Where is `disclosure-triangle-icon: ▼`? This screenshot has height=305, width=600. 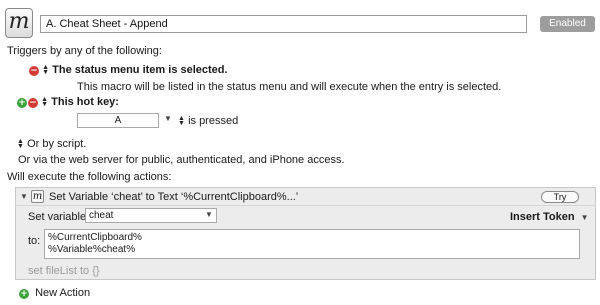 disclosure-triangle-icon: ▼ is located at coordinates (24, 196).